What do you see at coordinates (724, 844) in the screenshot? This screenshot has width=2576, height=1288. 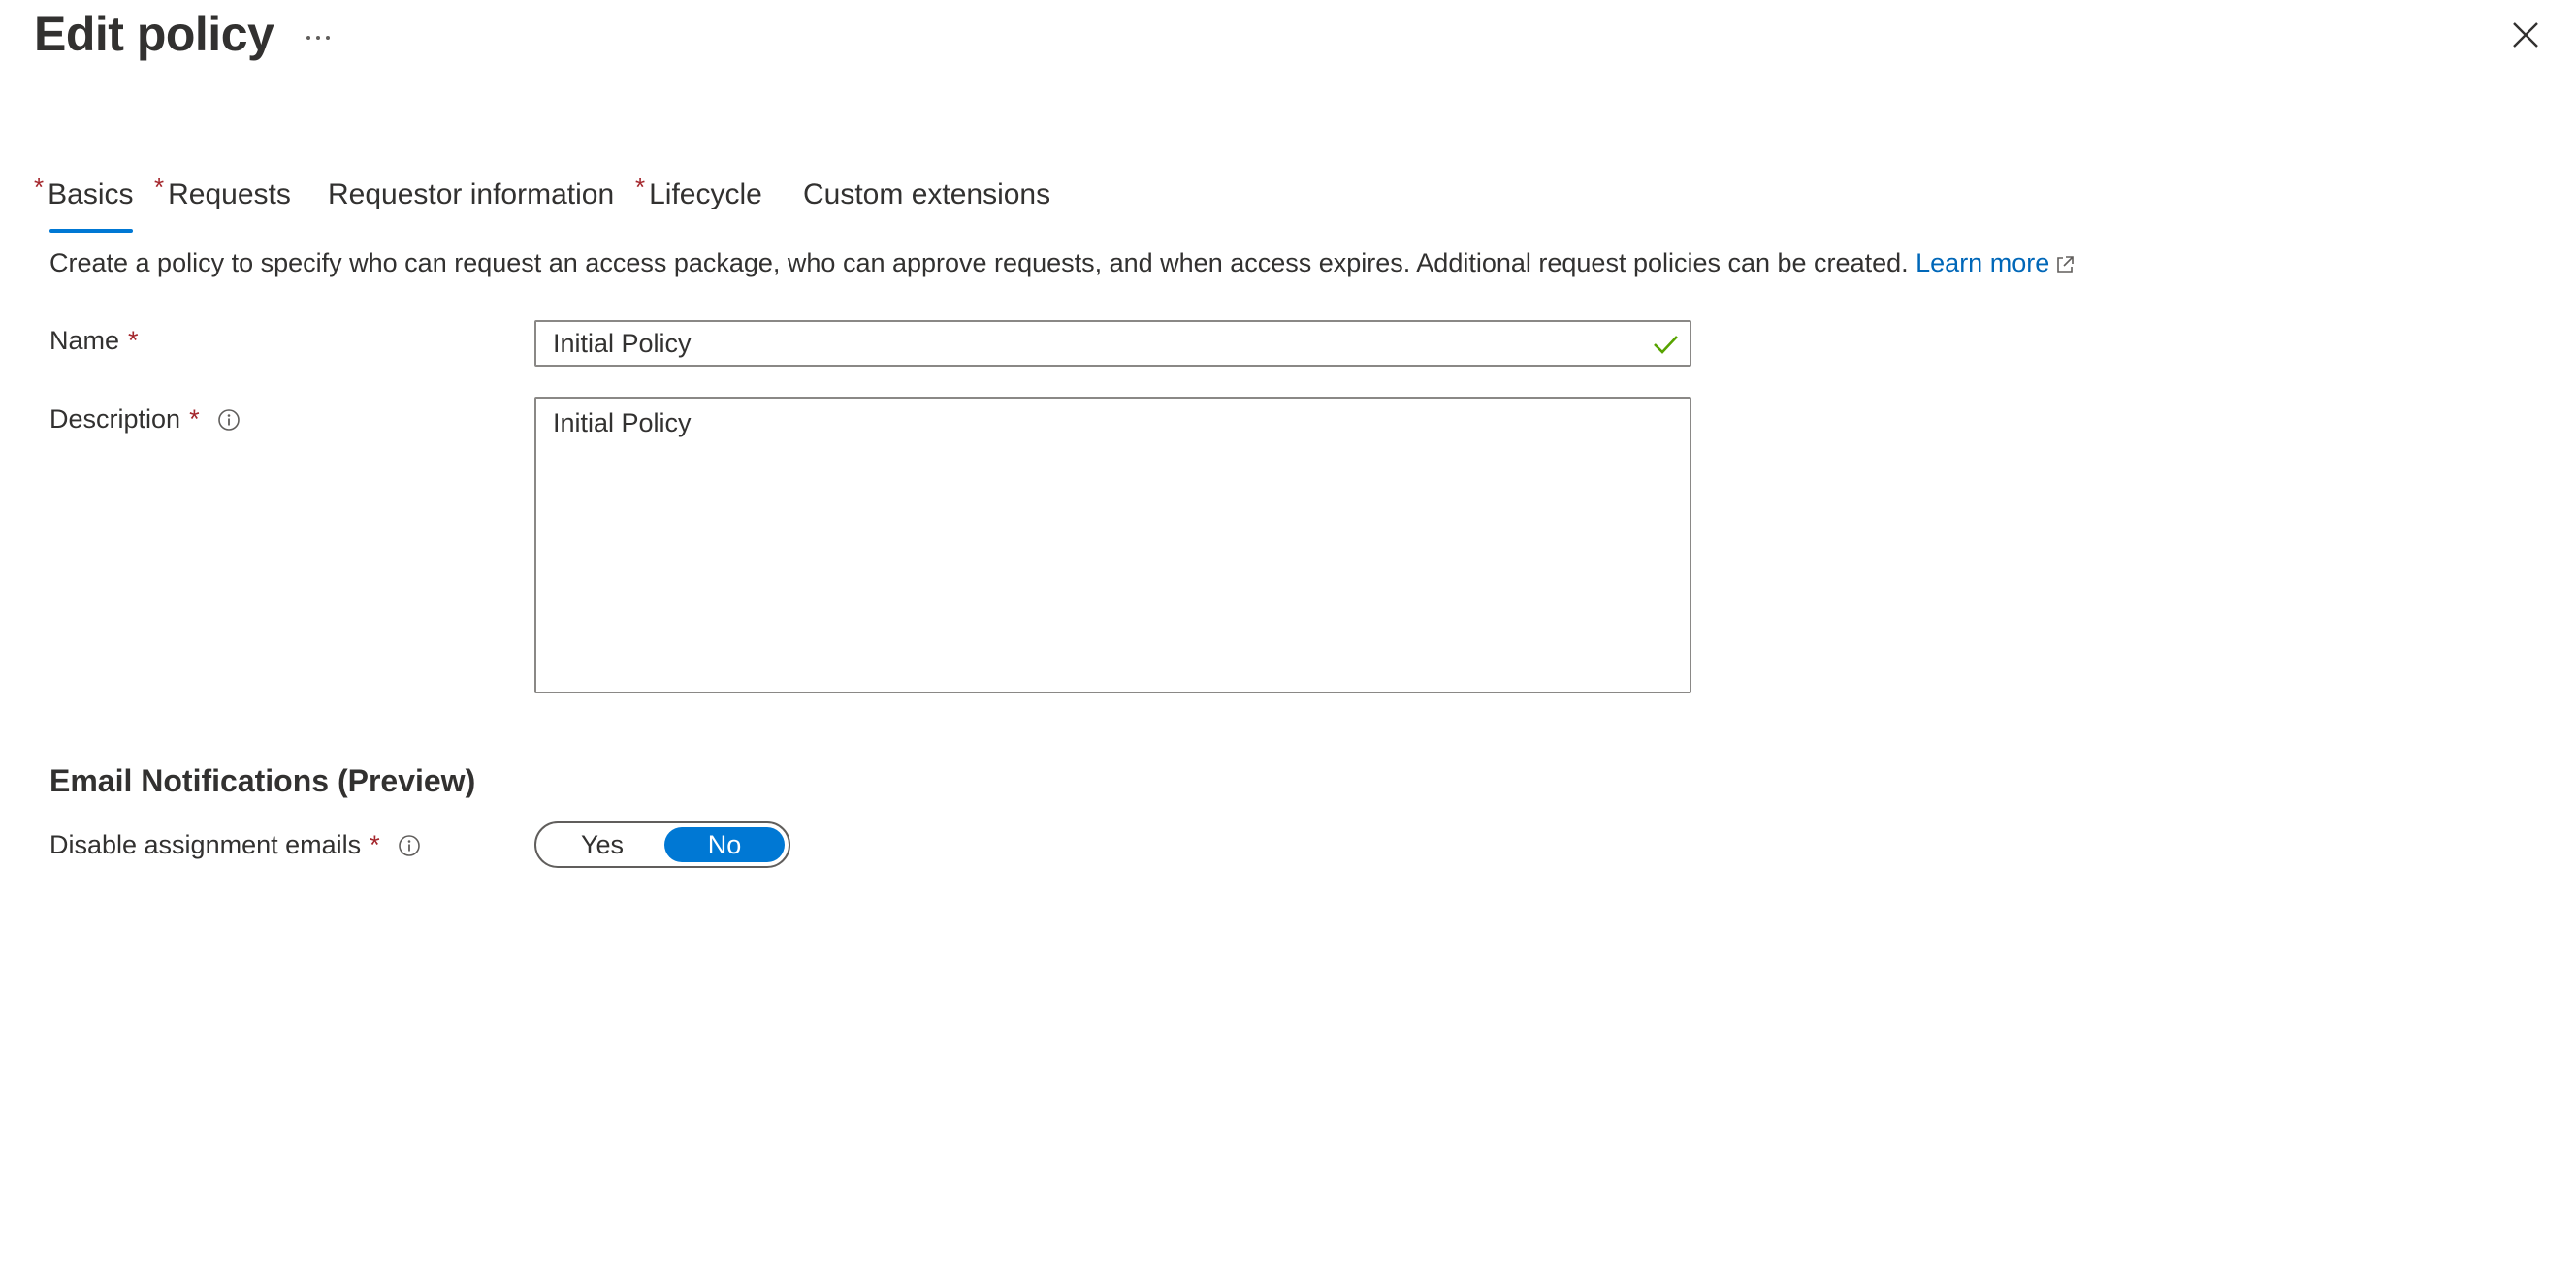 I see `toggle-option-no: No` at bounding box center [724, 844].